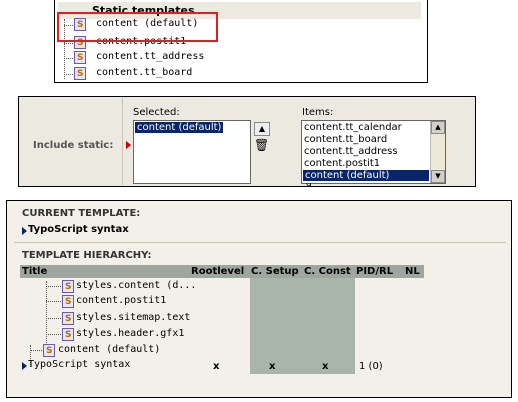 The width and height of the screenshot is (518, 402). What do you see at coordinates (73, 145) in the screenshot?
I see `include-static-label: Include static:` at bounding box center [73, 145].